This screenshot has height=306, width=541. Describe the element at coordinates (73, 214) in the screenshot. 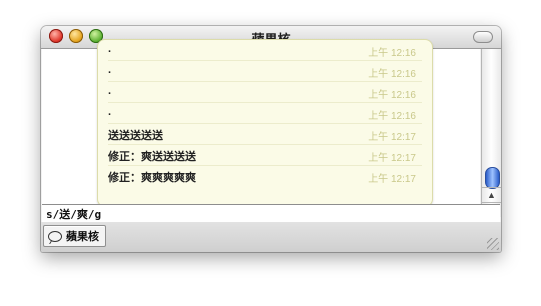

I see `message-input-text: s/送/爽/g` at that location.